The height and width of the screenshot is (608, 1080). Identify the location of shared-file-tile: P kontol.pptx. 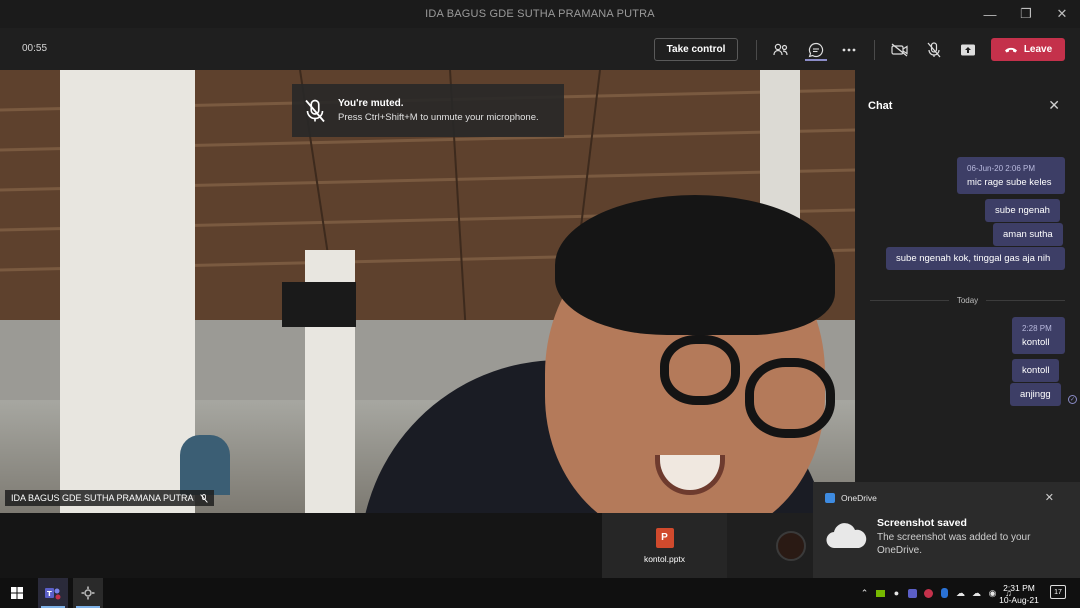
(664, 545).